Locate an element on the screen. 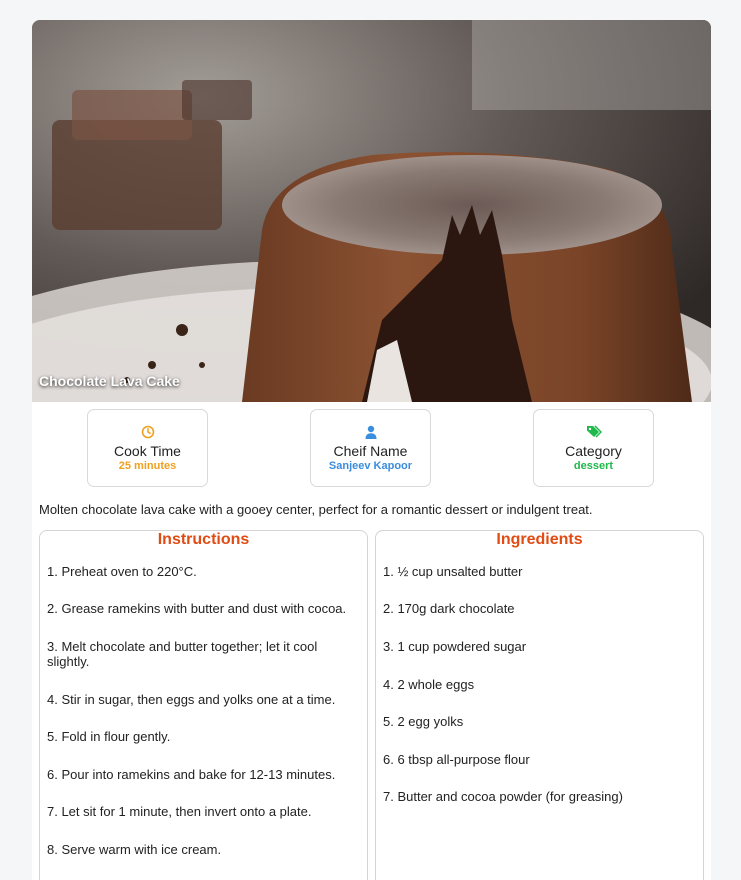 The height and width of the screenshot is (880, 741). stat-category: Category dessert is located at coordinates (593, 448).